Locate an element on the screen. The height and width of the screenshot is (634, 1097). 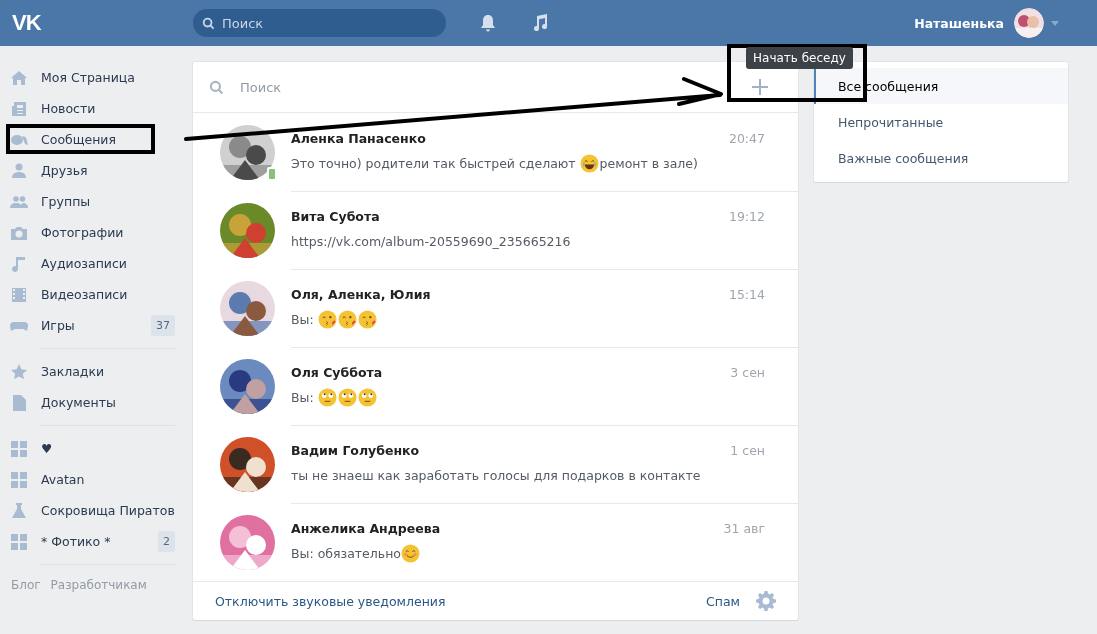
sidebar-item: * Фотико * 2 is located at coordinates (96, 541).